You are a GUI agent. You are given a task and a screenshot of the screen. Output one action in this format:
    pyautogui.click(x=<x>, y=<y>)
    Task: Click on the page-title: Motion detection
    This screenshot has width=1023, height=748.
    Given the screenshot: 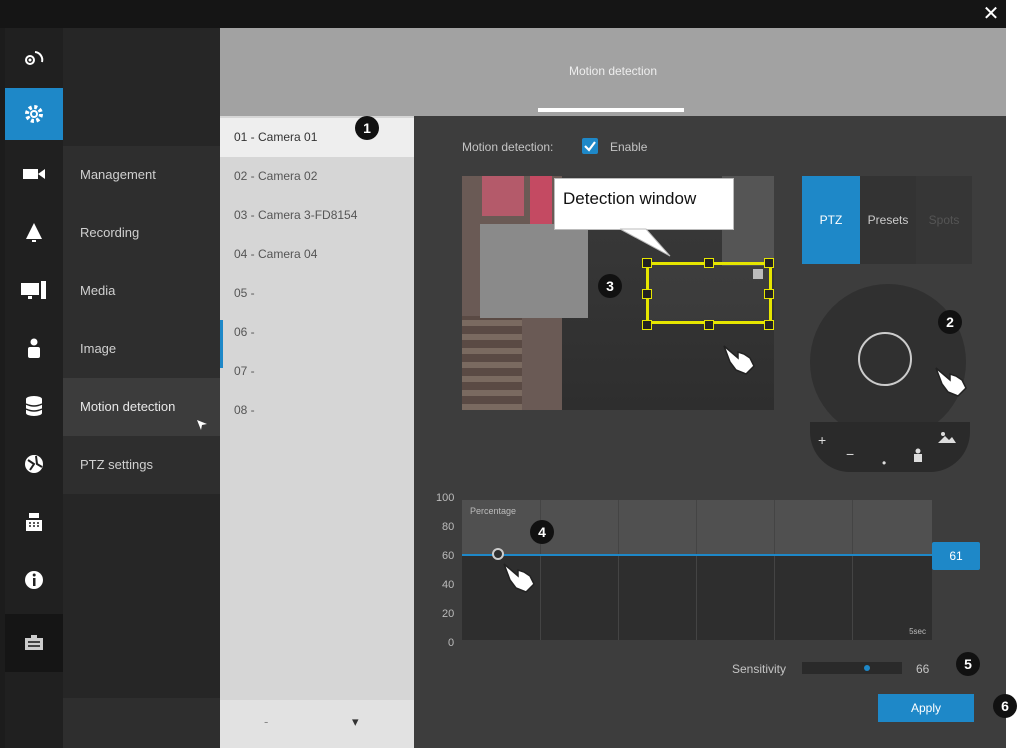 What is the action you would take?
    pyautogui.click(x=613, y=71)
    